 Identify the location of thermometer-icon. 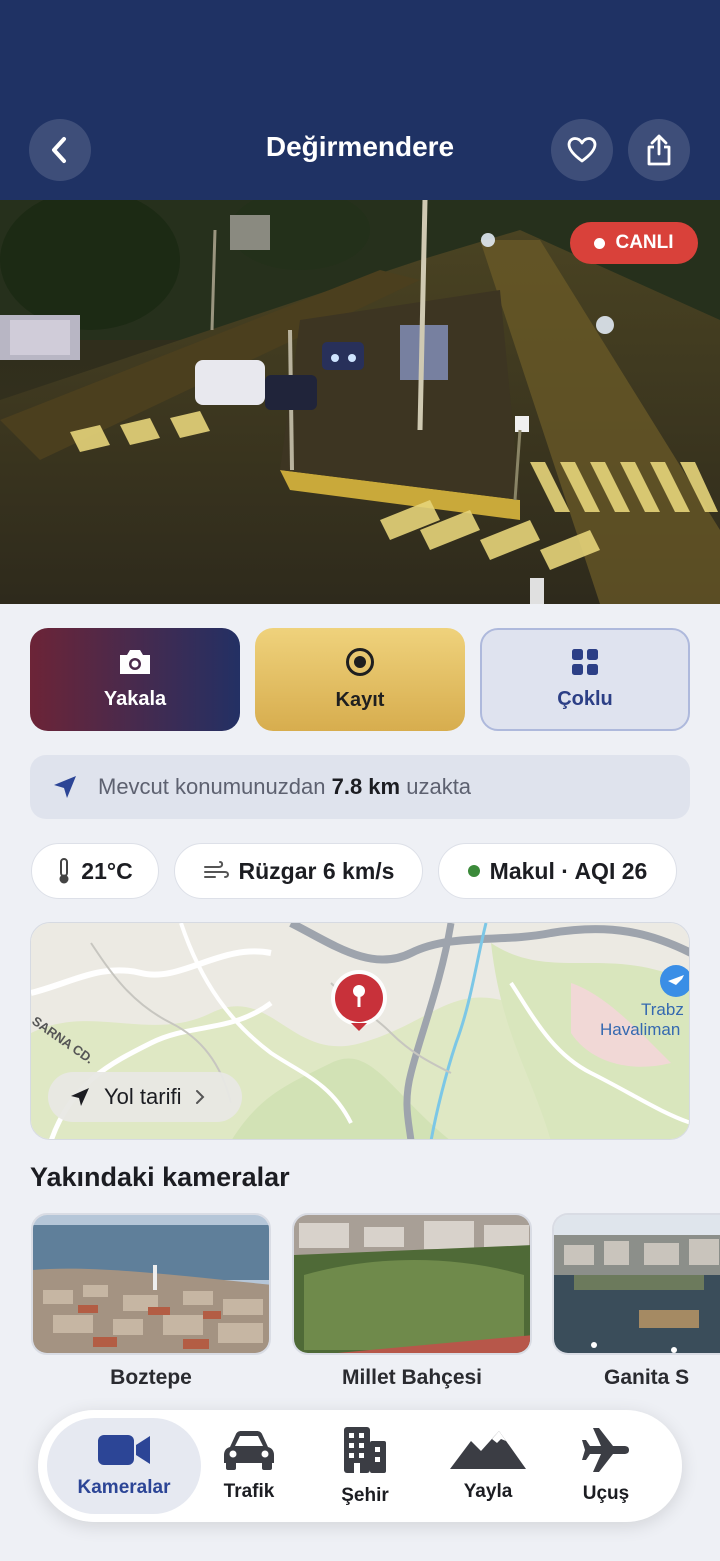
(64, 871).